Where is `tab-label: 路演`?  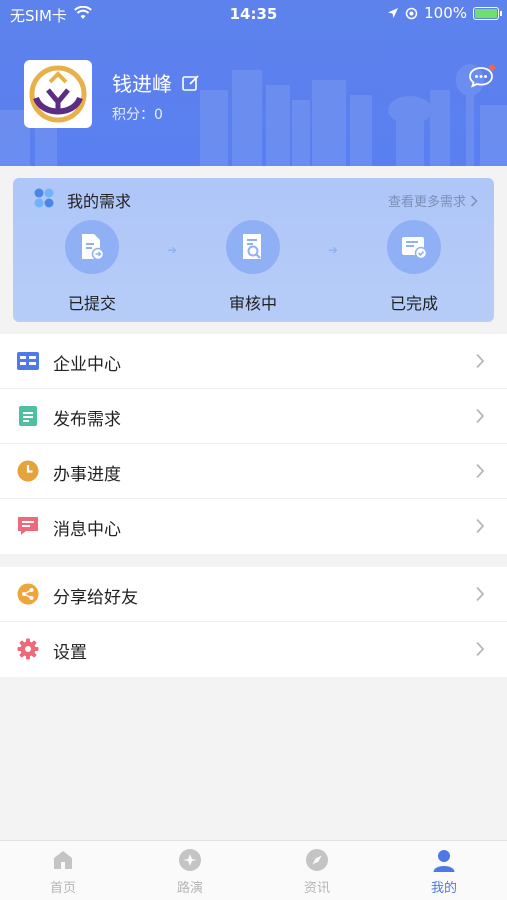 tab-label: 路演 is located at coordinates (189, 888).